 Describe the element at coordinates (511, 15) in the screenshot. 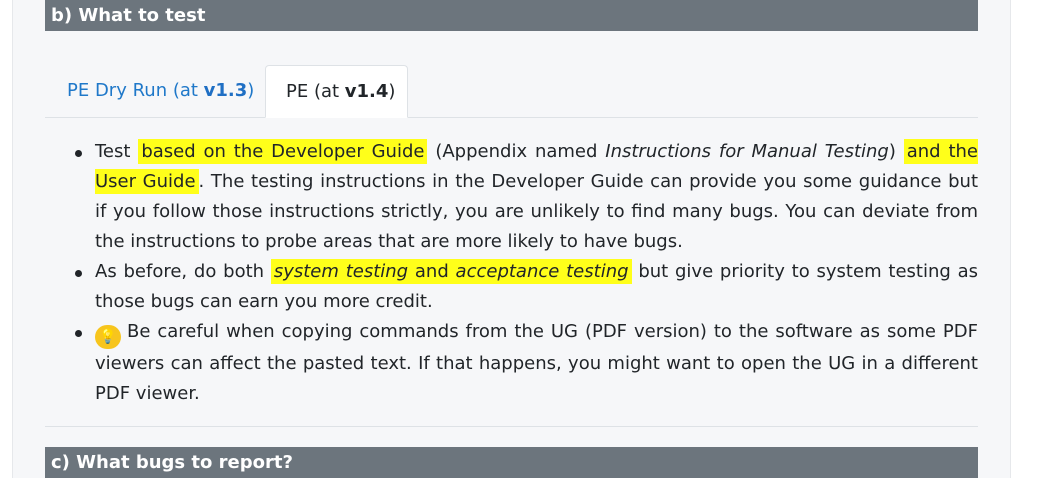

I see `section-header-what-to-test: b) What to test` at that location.